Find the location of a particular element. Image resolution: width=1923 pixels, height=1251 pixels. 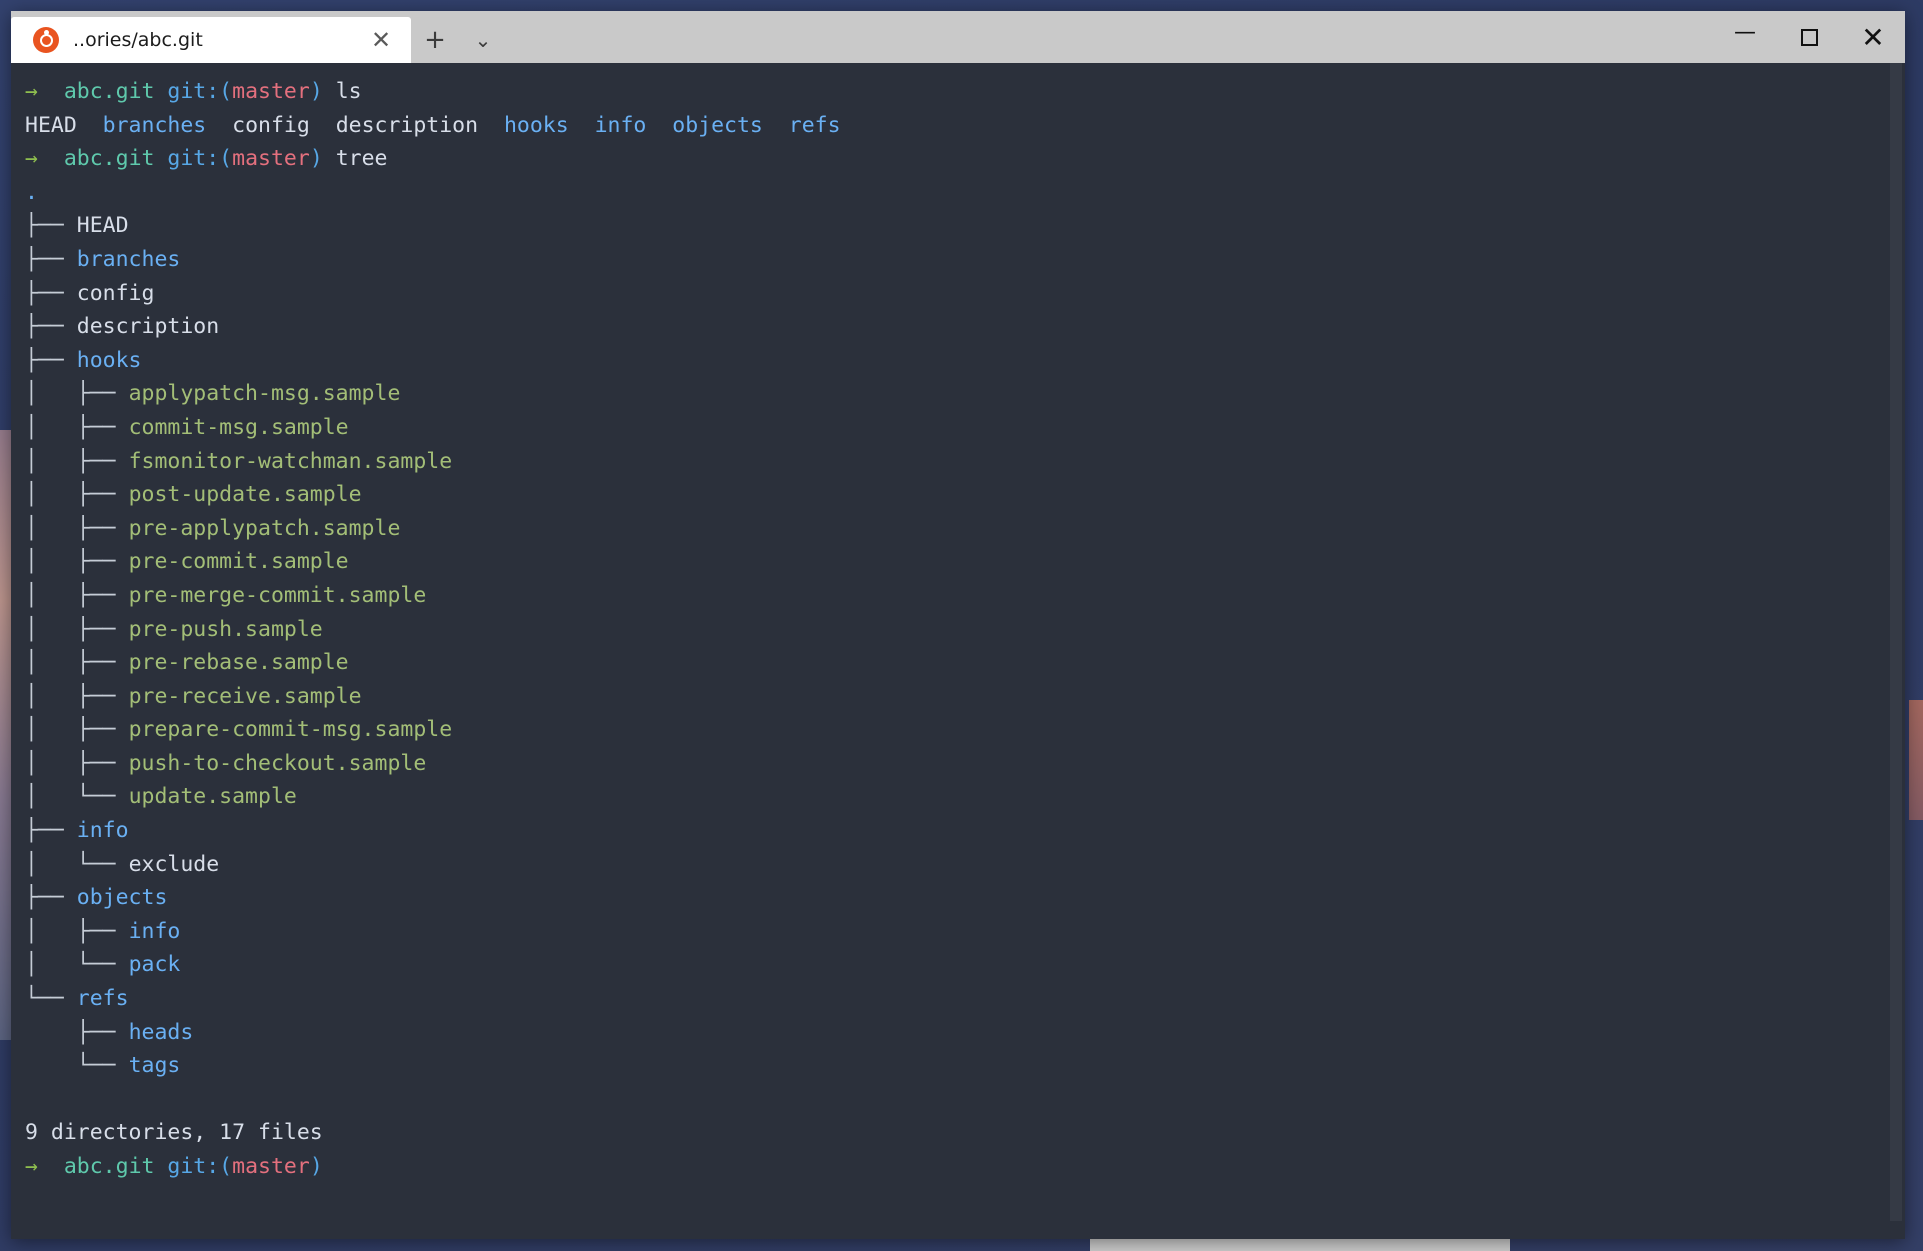

maximize-icon is located at coordinates (1809, 37).